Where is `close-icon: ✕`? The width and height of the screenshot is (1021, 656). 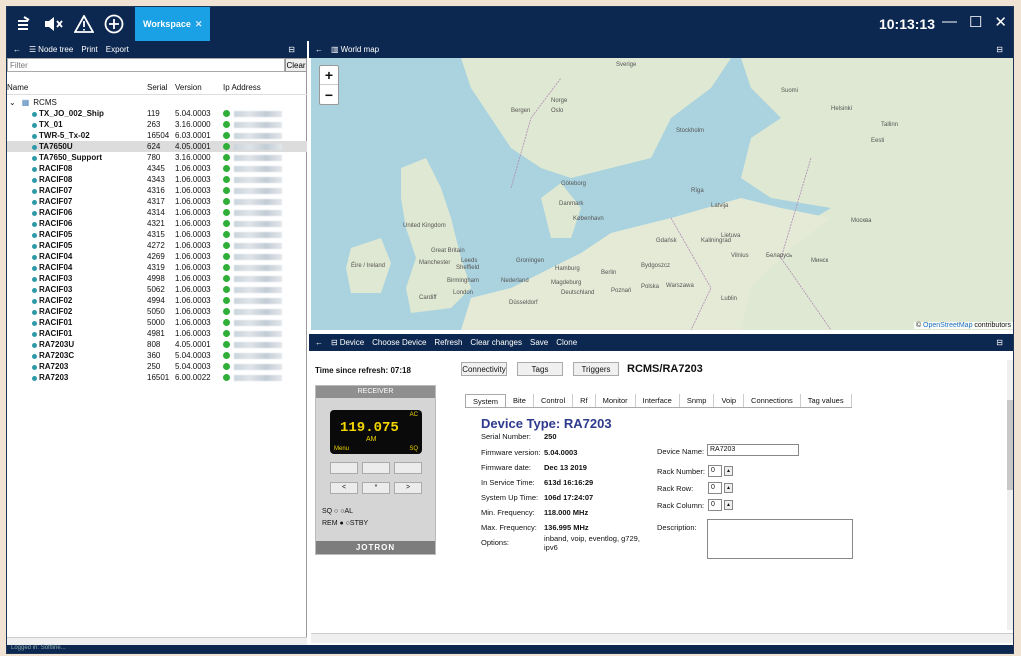
close-icon: ✕ is located at coordinates (199, 24).